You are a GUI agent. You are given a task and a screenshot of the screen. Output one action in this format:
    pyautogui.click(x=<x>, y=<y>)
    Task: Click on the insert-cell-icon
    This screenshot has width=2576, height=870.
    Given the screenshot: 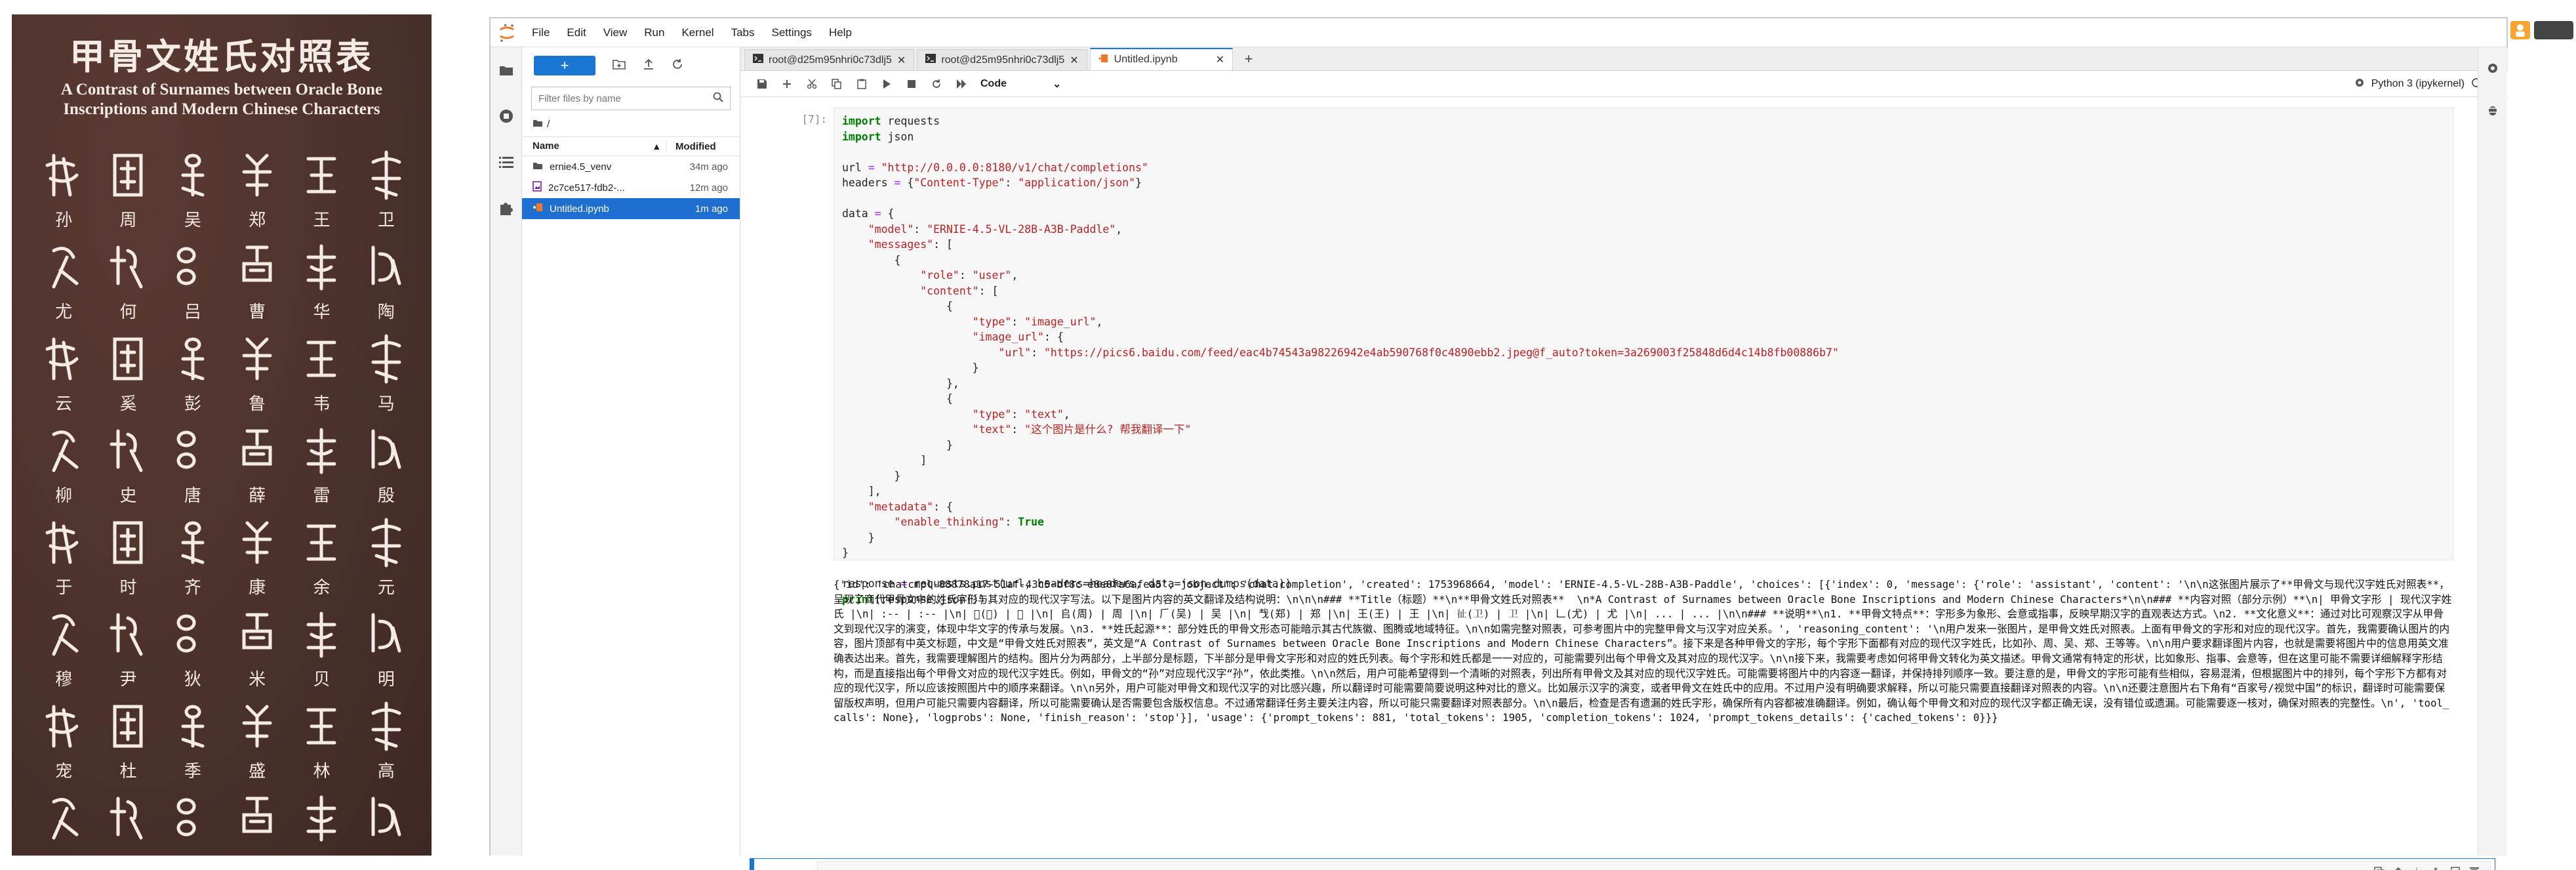 What is the action you would take?
    pyautogui.click(x=787, y=84)
    